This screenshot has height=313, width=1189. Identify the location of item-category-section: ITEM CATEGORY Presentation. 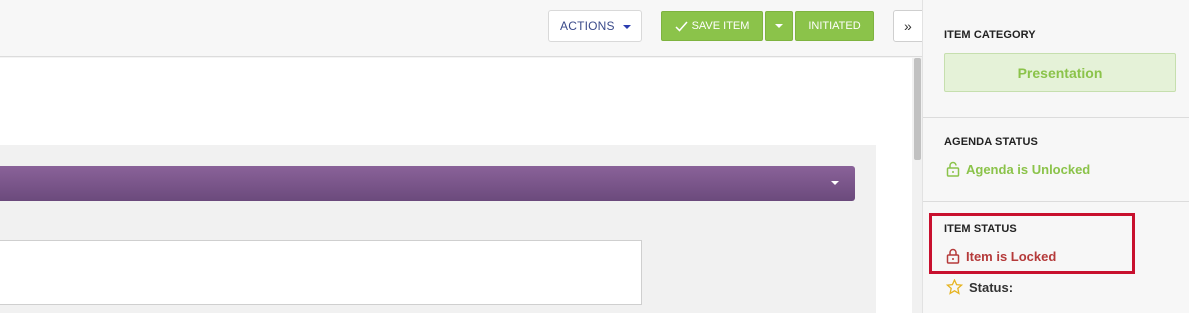
(1056, 59).